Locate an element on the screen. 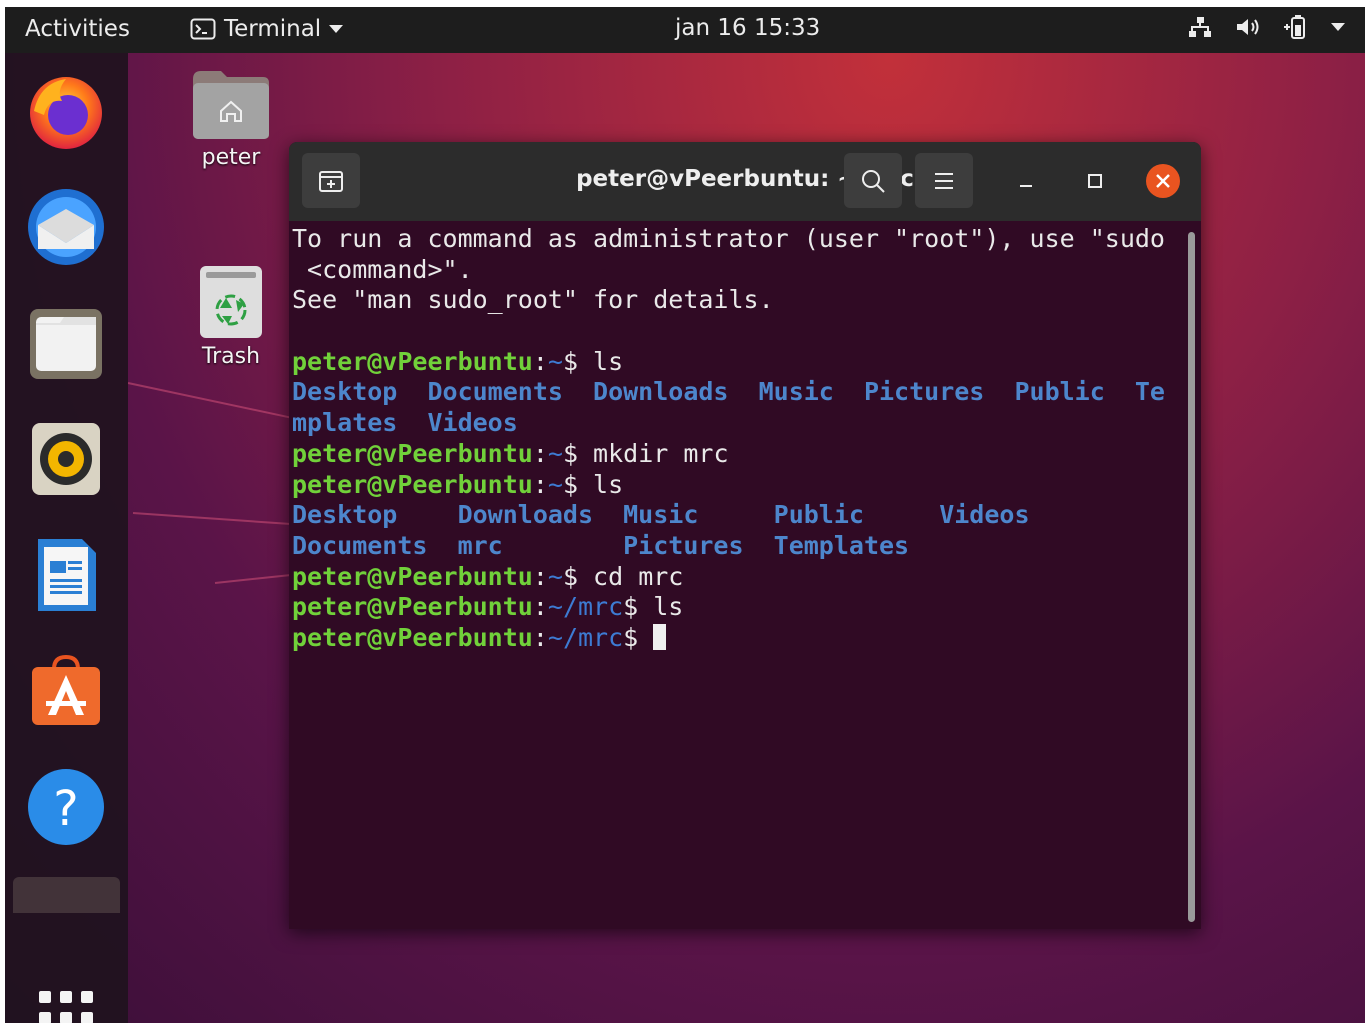 The height and width of the screenshot is (1023, 1370). terminal-line: peter@vPeerbuntu:~/mrc$ ls is located at coordinates (737, 607).